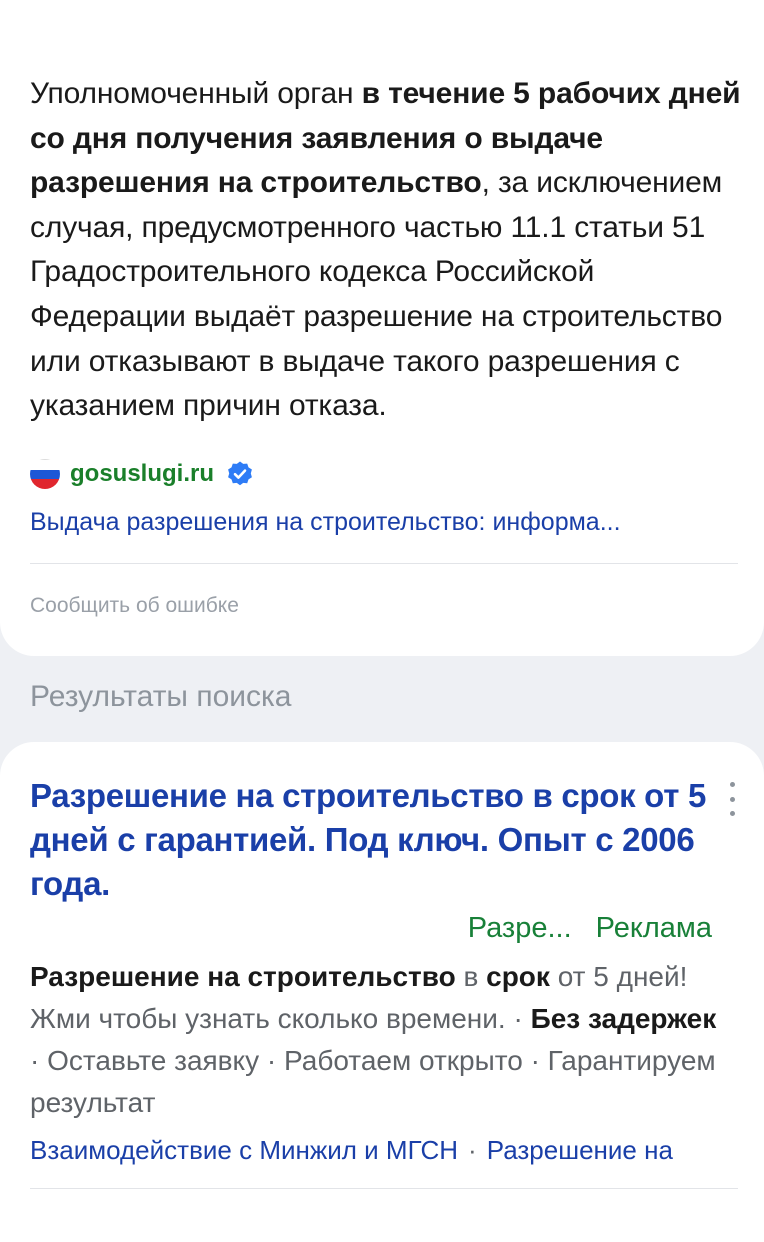 Image resolution: width=764 pixels, height=1242 pixels. I want to click on snippet-text: в, so click(471, 976).